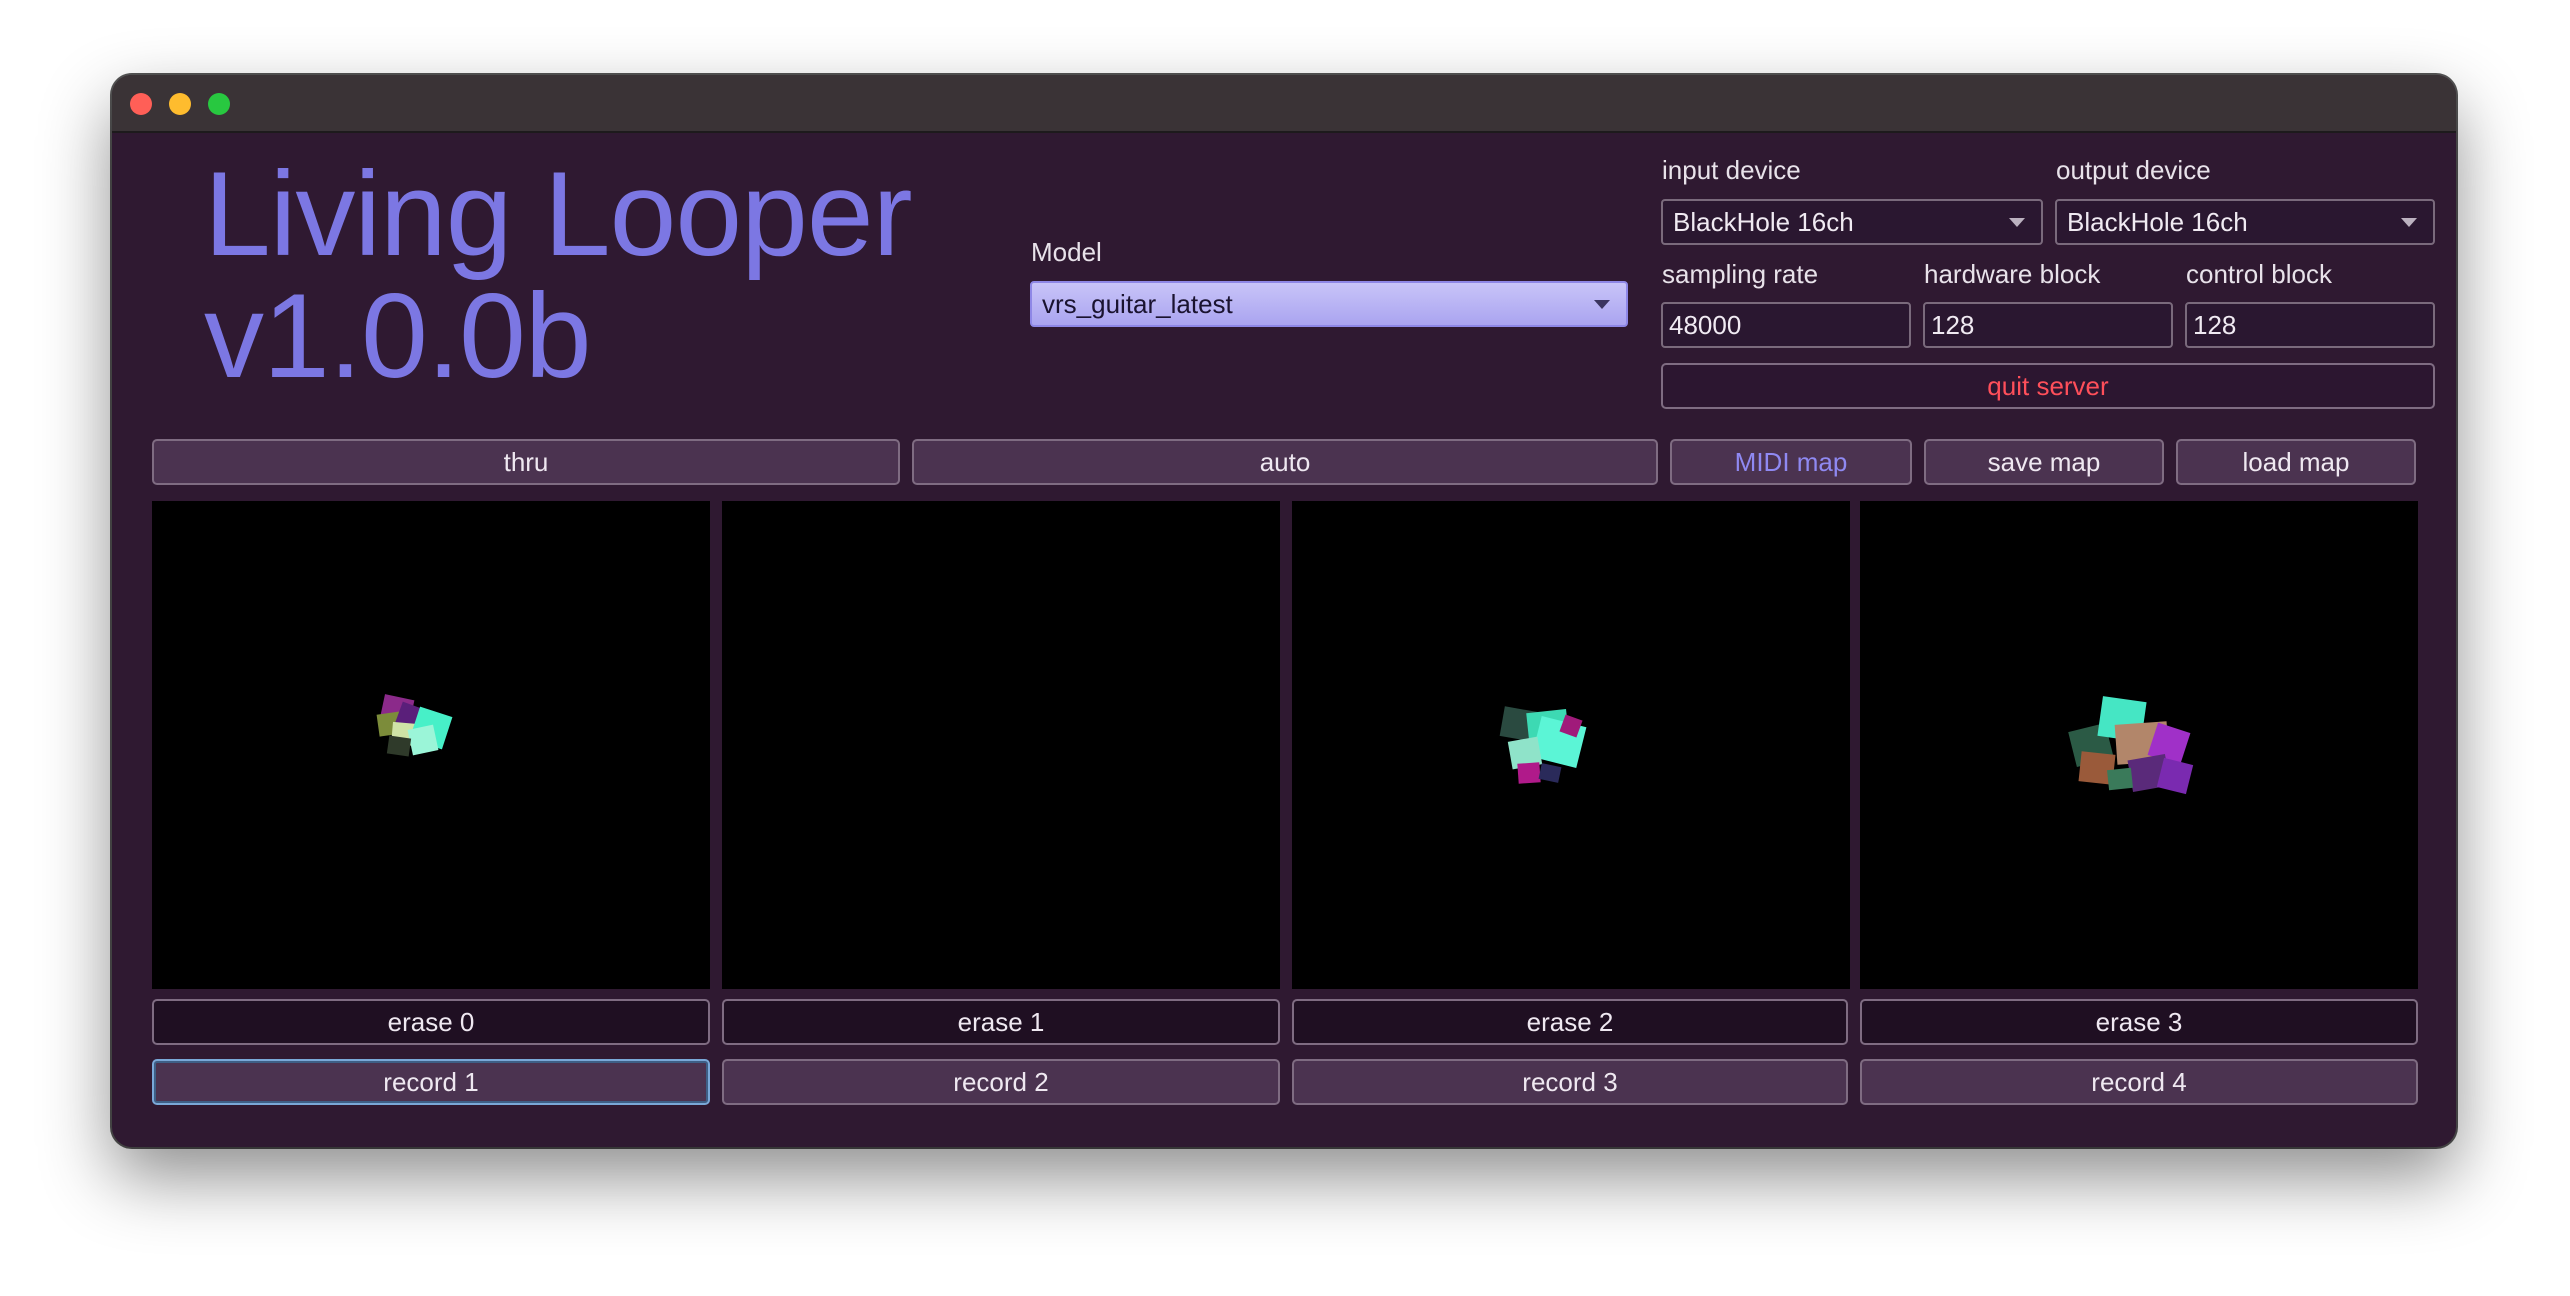  I want to click on input-device-select: BlackHole 16ch, so click(1852, 222).